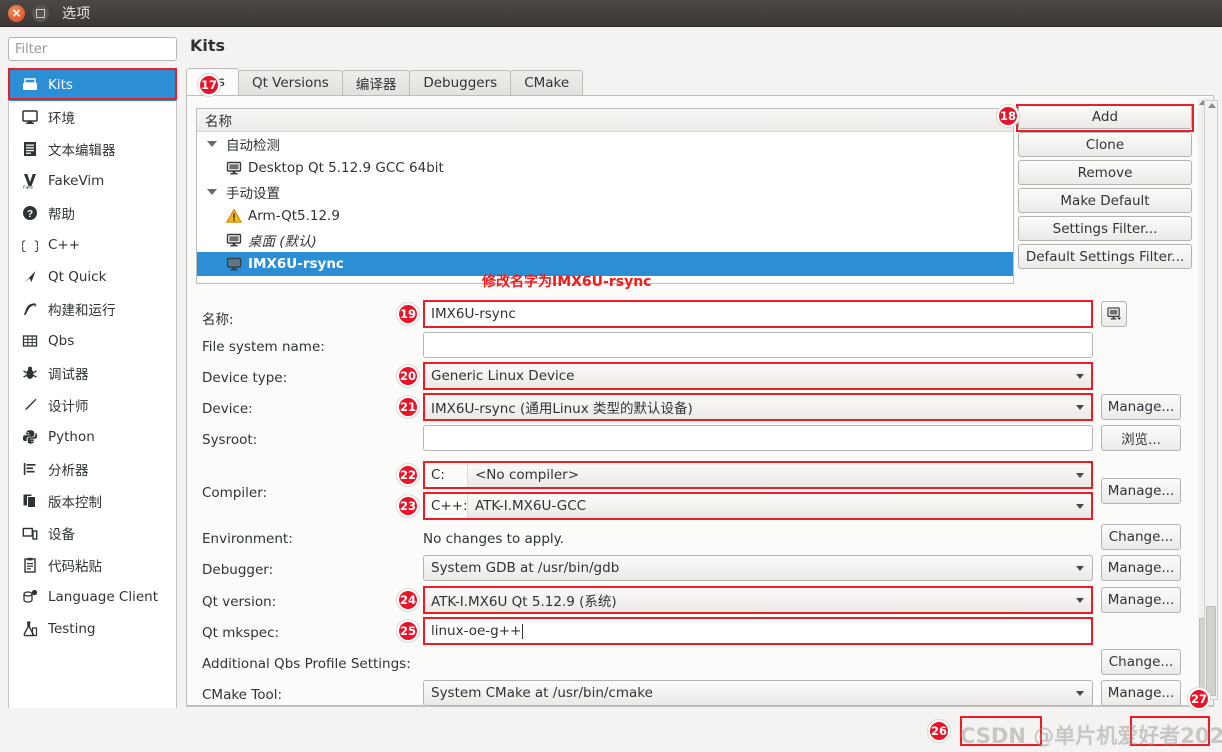 The width and height of the screenshot is (1222, 752). I want to click on sidebar-item-qbs: Qbs, so click(92, 341).